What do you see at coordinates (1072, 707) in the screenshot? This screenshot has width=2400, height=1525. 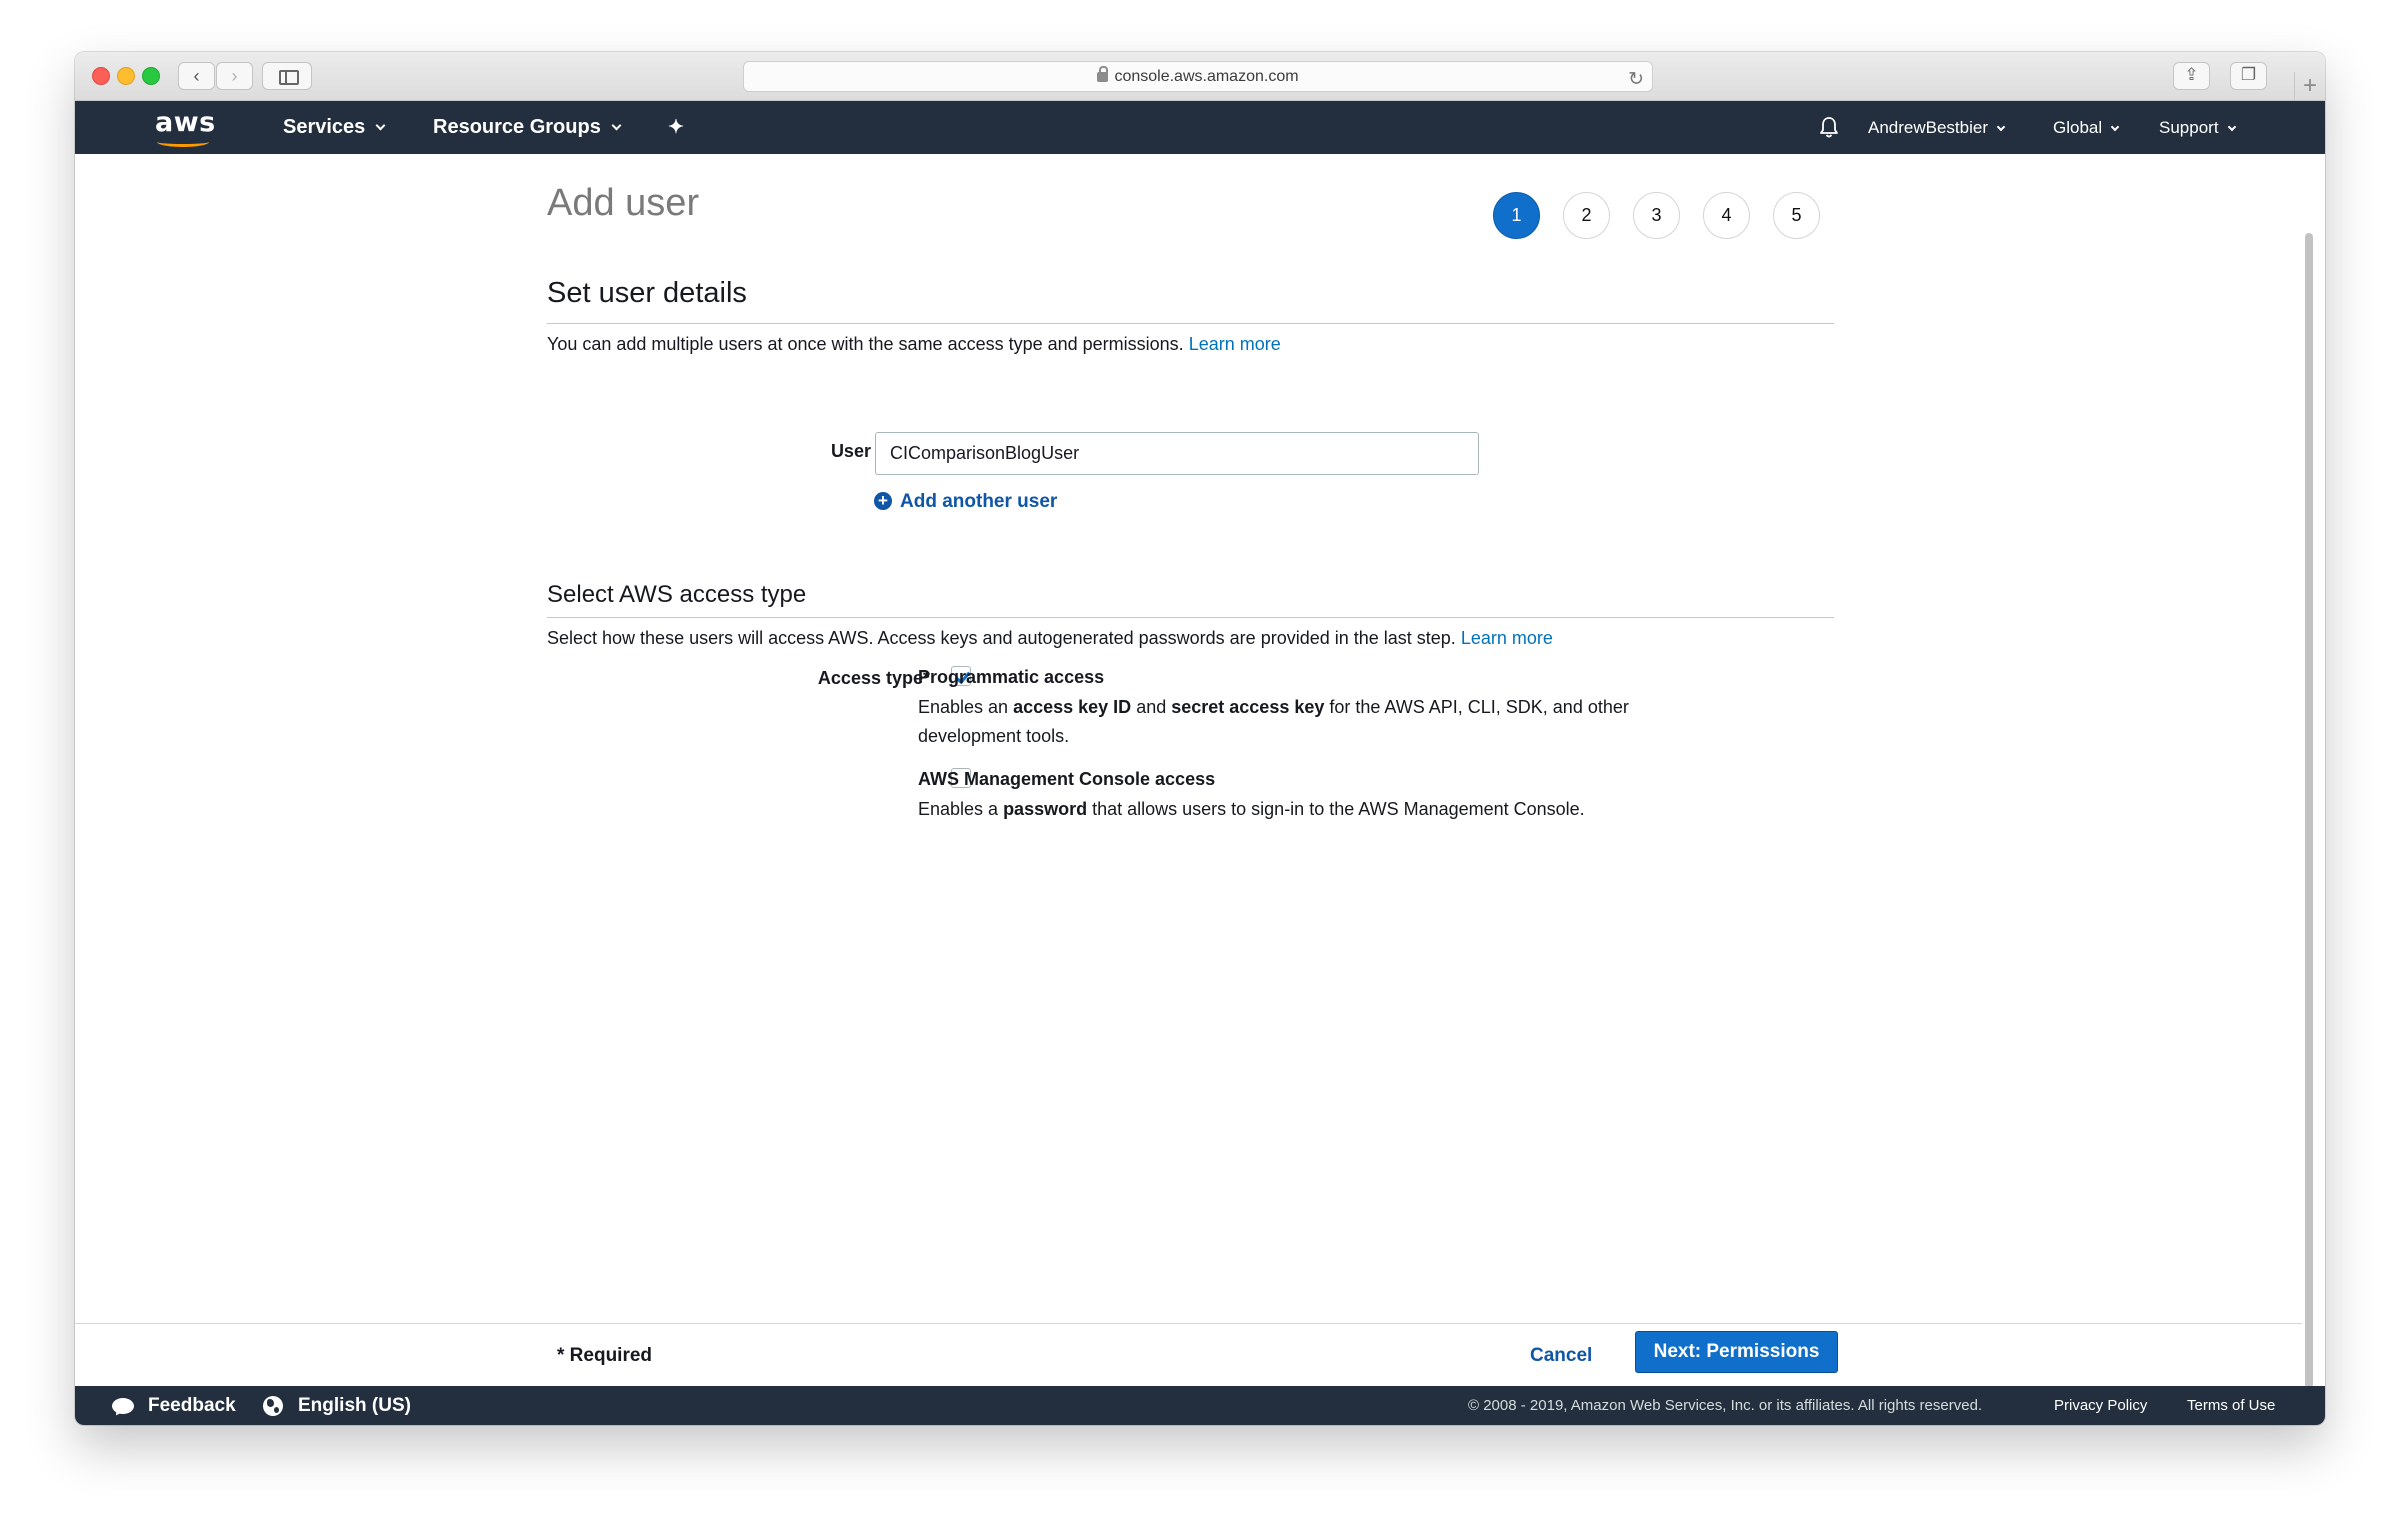 I see `description-bold: access key ID` at bounding box center [1072, 707].